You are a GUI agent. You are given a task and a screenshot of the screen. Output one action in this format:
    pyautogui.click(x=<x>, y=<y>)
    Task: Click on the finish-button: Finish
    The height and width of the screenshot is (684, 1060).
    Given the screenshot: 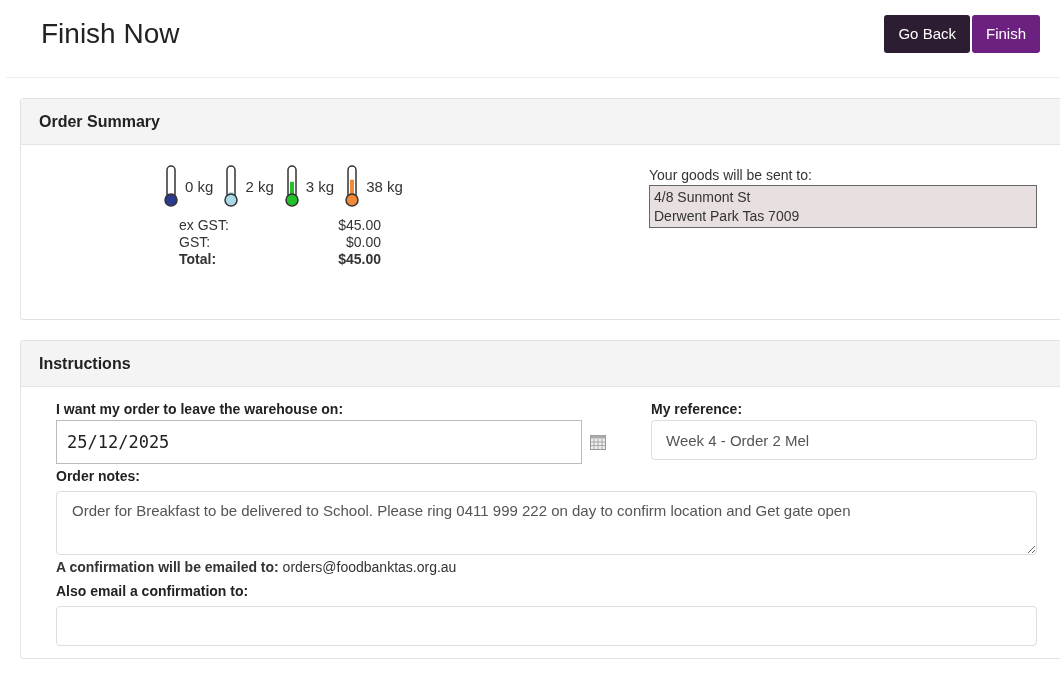 What is the action you would take?
    pyautogui.click(x=1006, y=33)
    